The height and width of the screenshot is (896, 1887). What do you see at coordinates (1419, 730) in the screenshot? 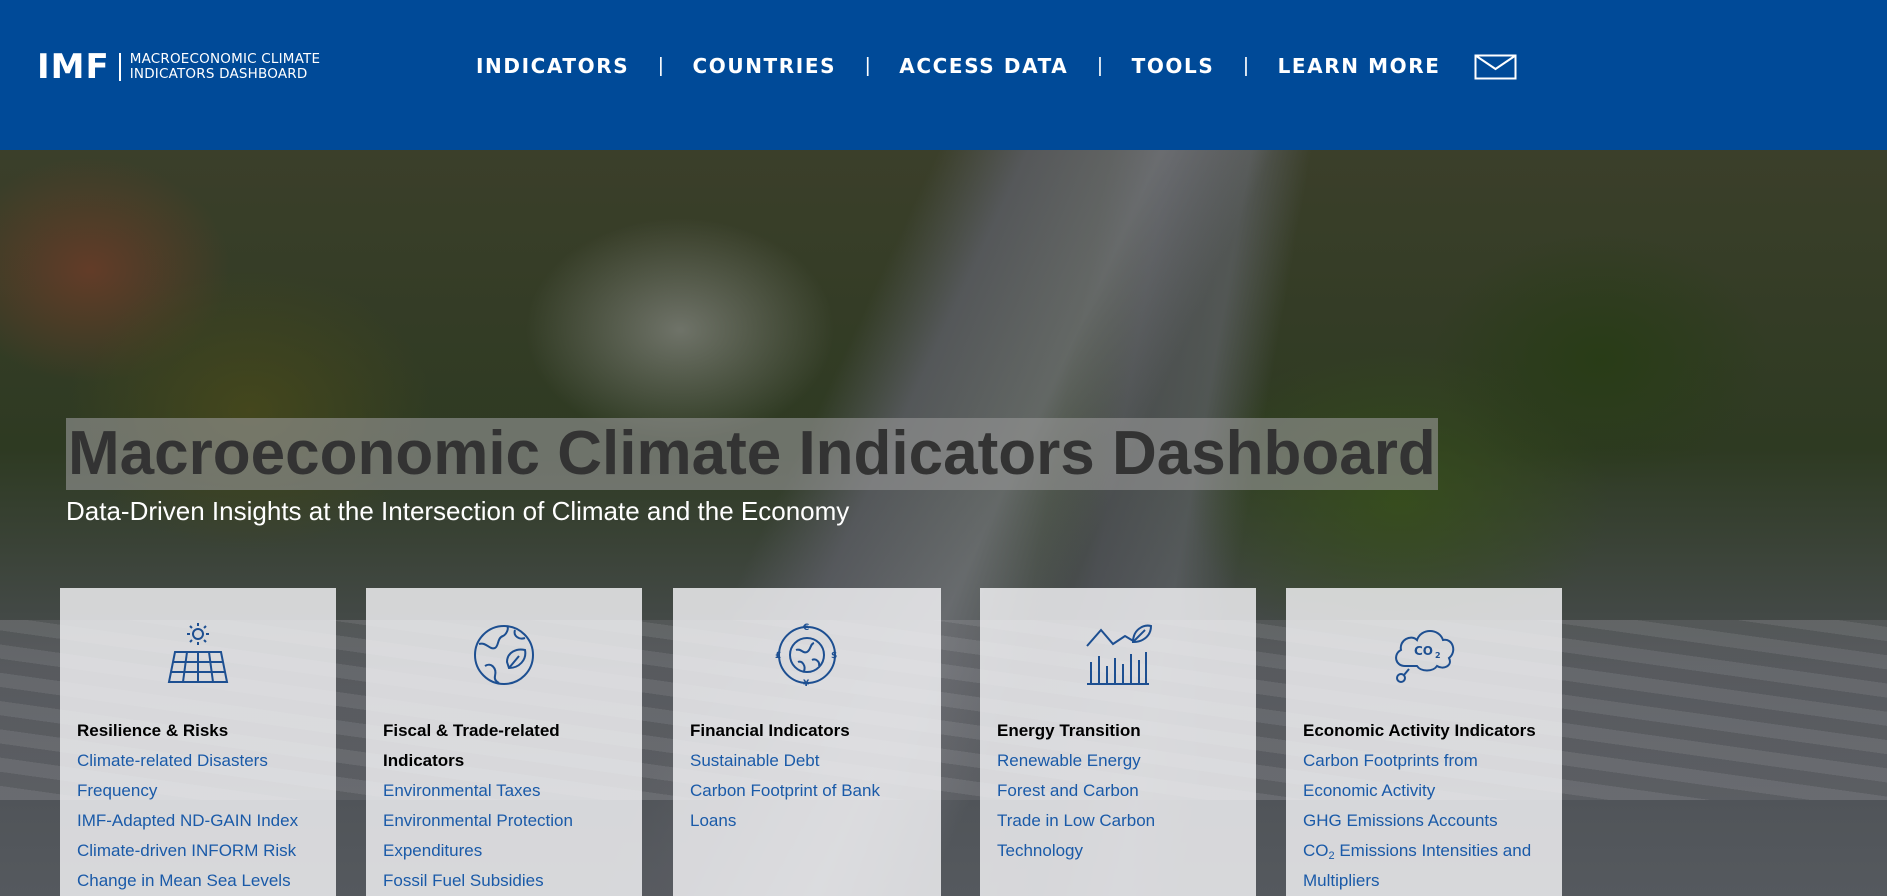
I see `card-title: Economic Activity Indicators` at bounding box center [1419, 730].